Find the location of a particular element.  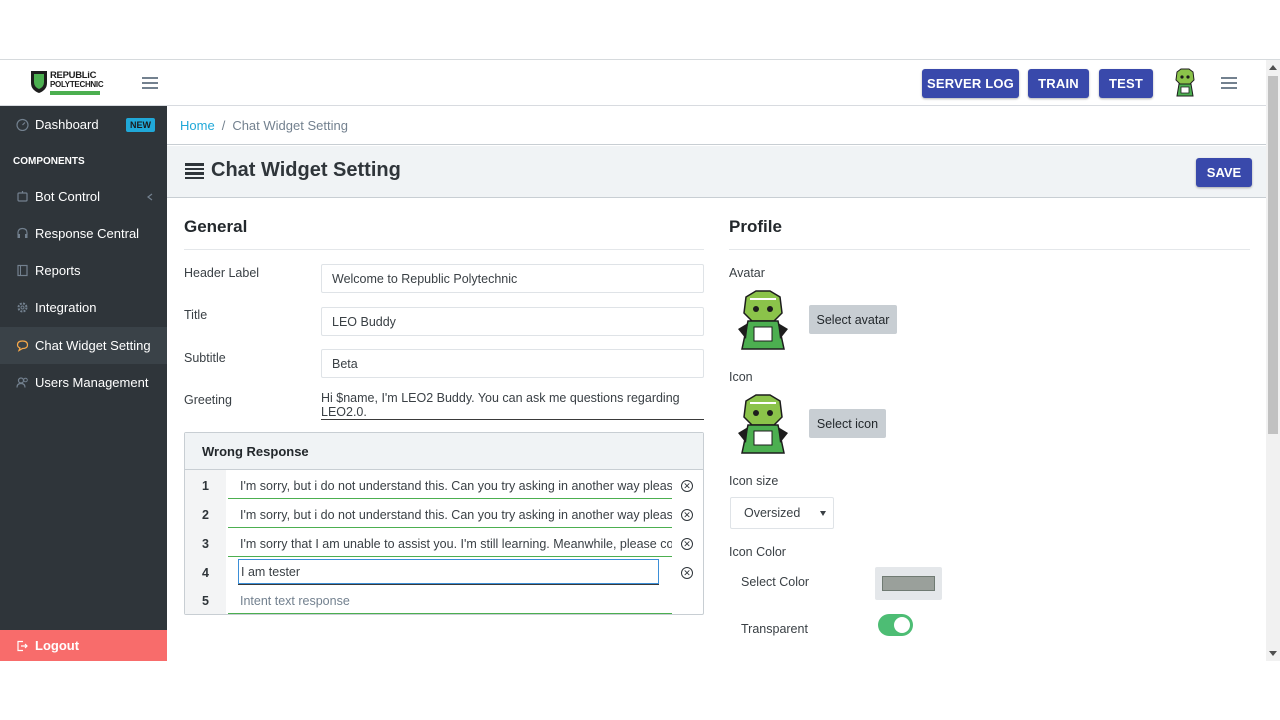

general-heading: General is located at coordinates (216, 226).